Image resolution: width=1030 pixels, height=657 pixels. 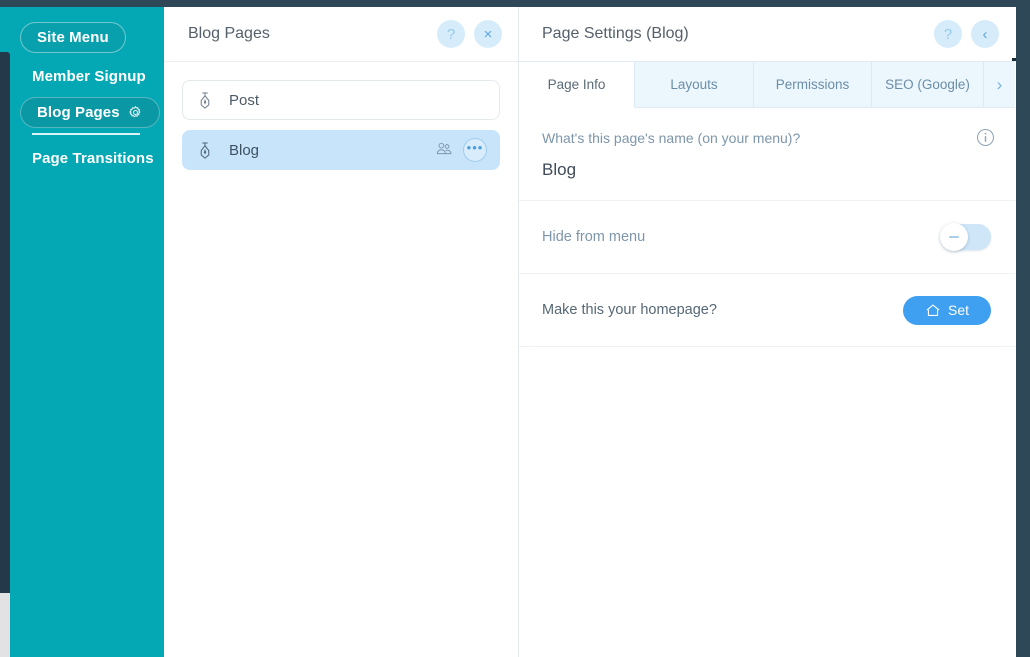 I want to click on sidebar-item-member-signup: Member Signup, so click(x=89, y=76).